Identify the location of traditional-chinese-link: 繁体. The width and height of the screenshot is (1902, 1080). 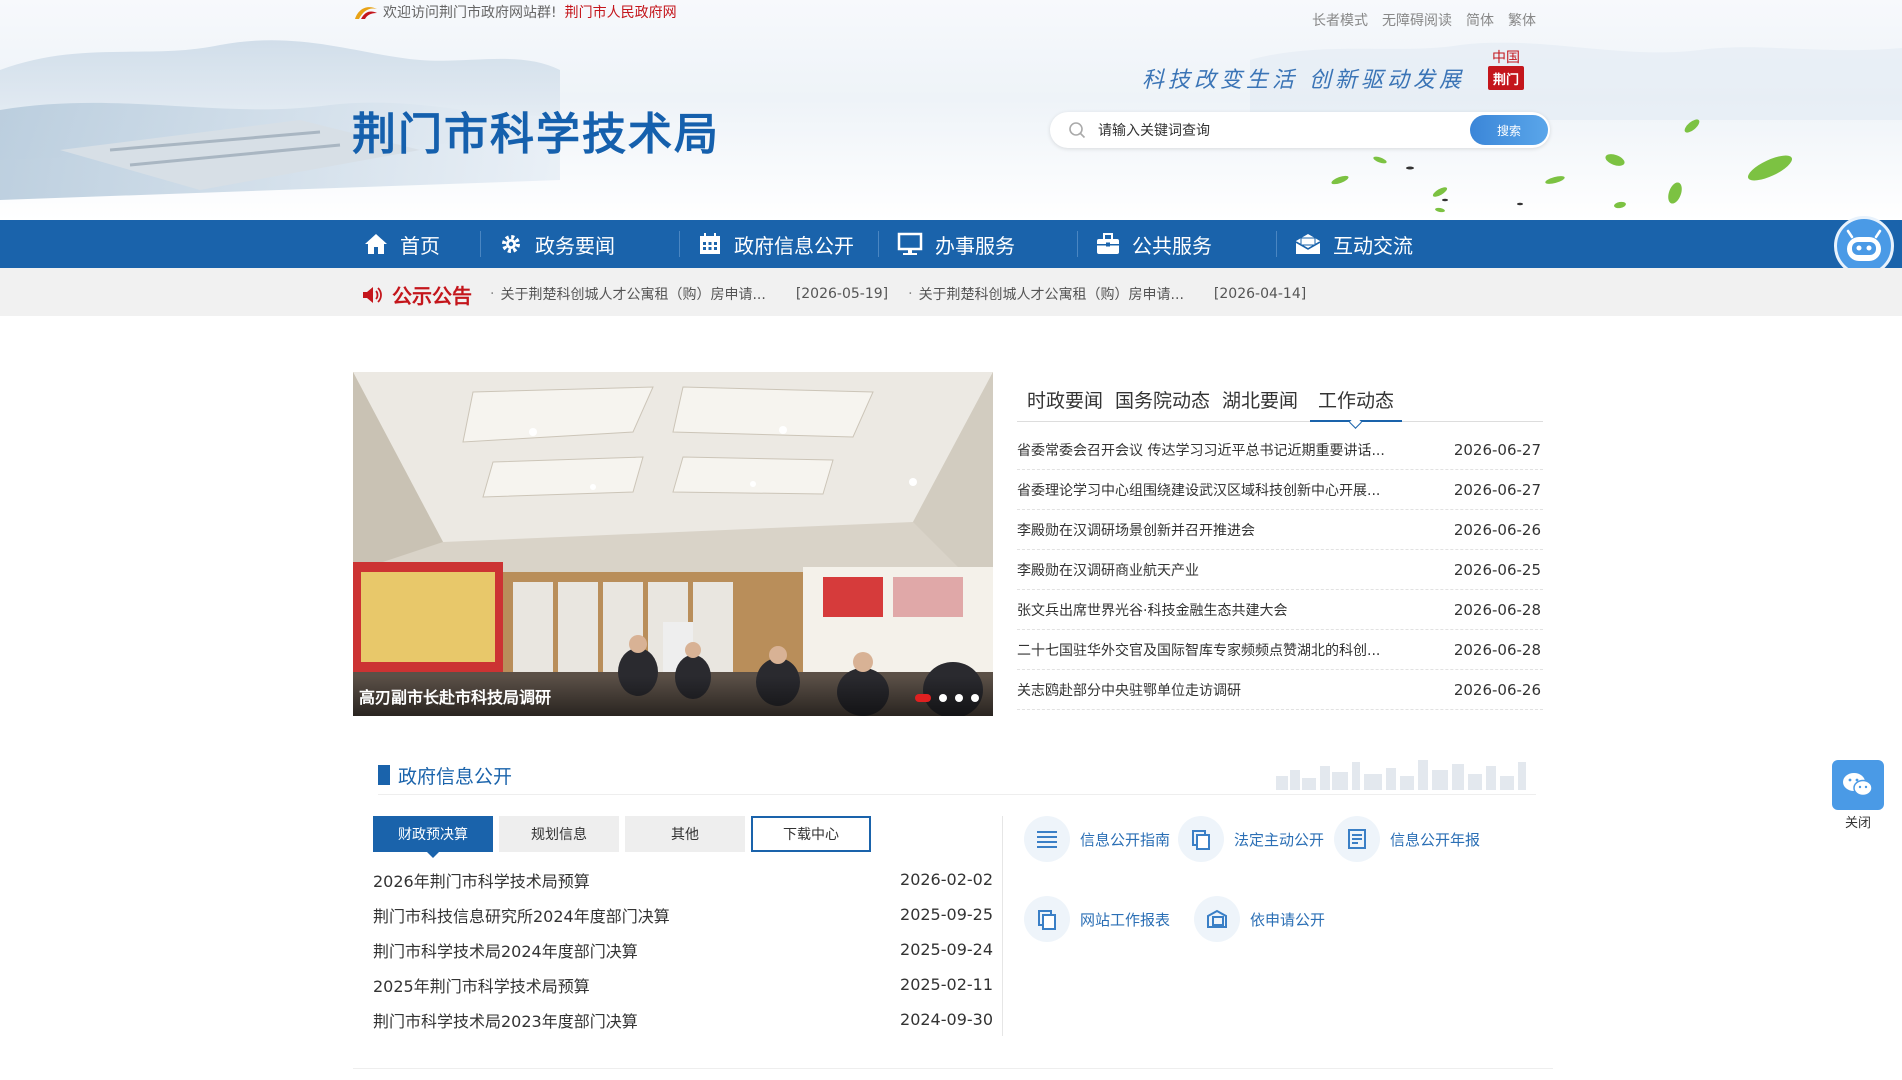
(1522, 20).